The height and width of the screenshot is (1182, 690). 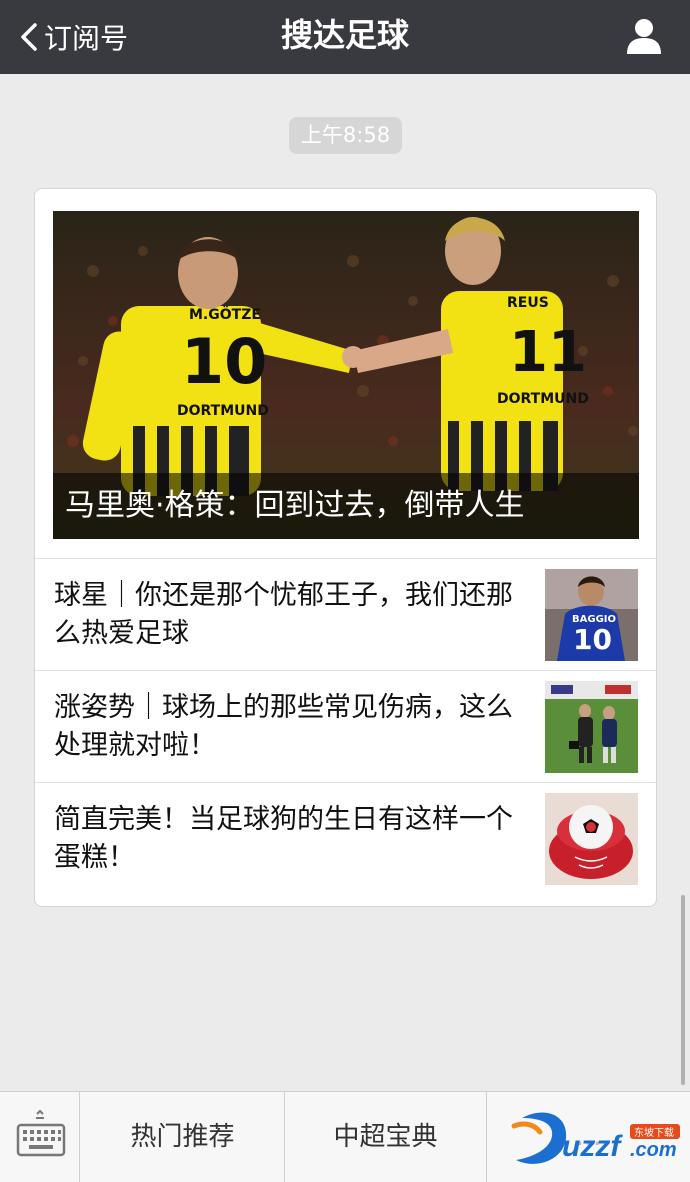 I want to click on article-item-3: 简直完美！当足球狗的生日有这样一个蛋糕！, so click(x=345, y=838).